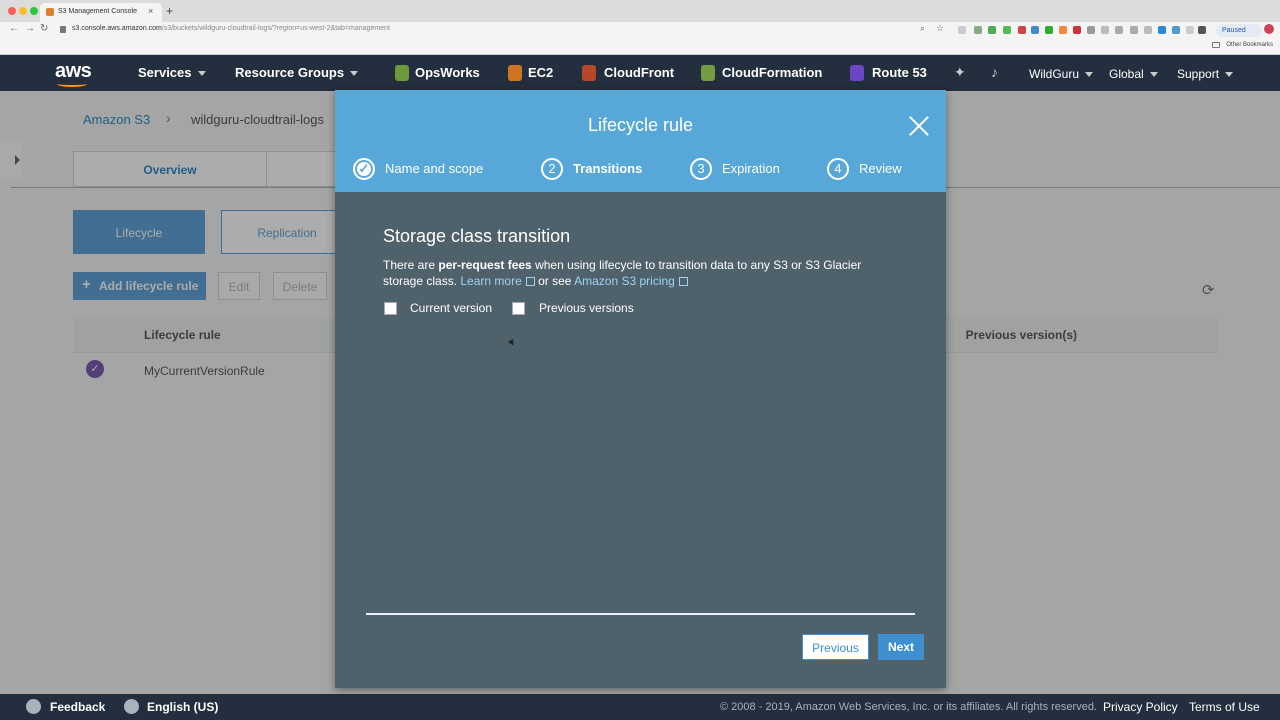  Describe the element at coordinates (919, 126) in the screenshot. I see `close-icon` at that location.